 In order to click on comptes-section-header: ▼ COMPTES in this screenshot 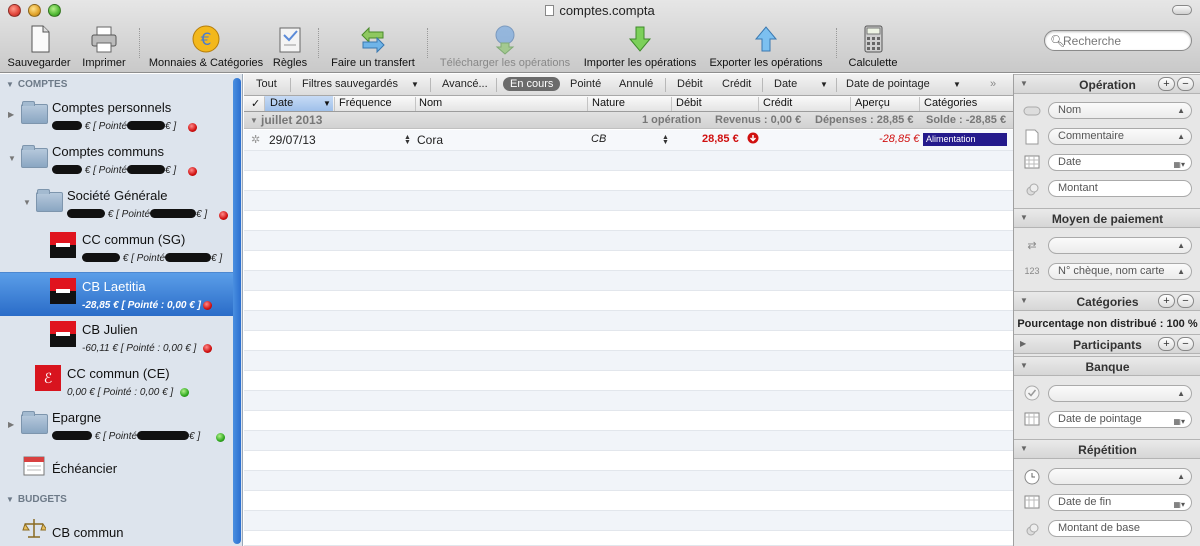, I will do `click(36, 84)`.